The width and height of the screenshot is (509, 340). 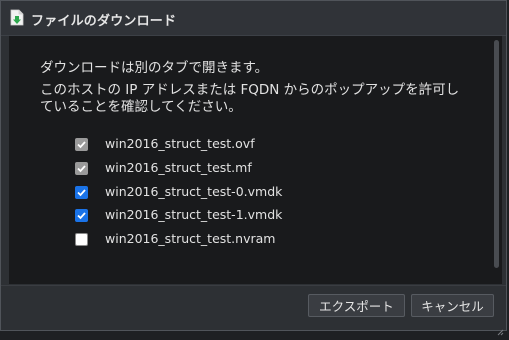 What do you see at coordinates (253, 18) in the screenshot?
I see `dialog-titlebar: ファイルのダウンロード` at bounding box center [253, 18].